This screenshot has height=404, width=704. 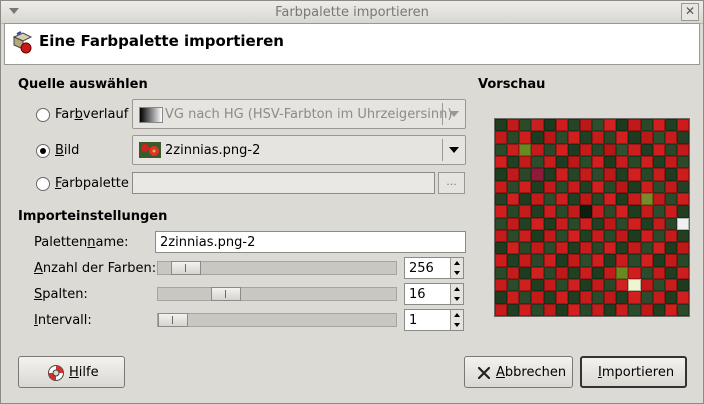 What do you see at coordinates (173, 320) in the screenshot?
I see `interval-slider-thumb` at bounding box center [173, 320].